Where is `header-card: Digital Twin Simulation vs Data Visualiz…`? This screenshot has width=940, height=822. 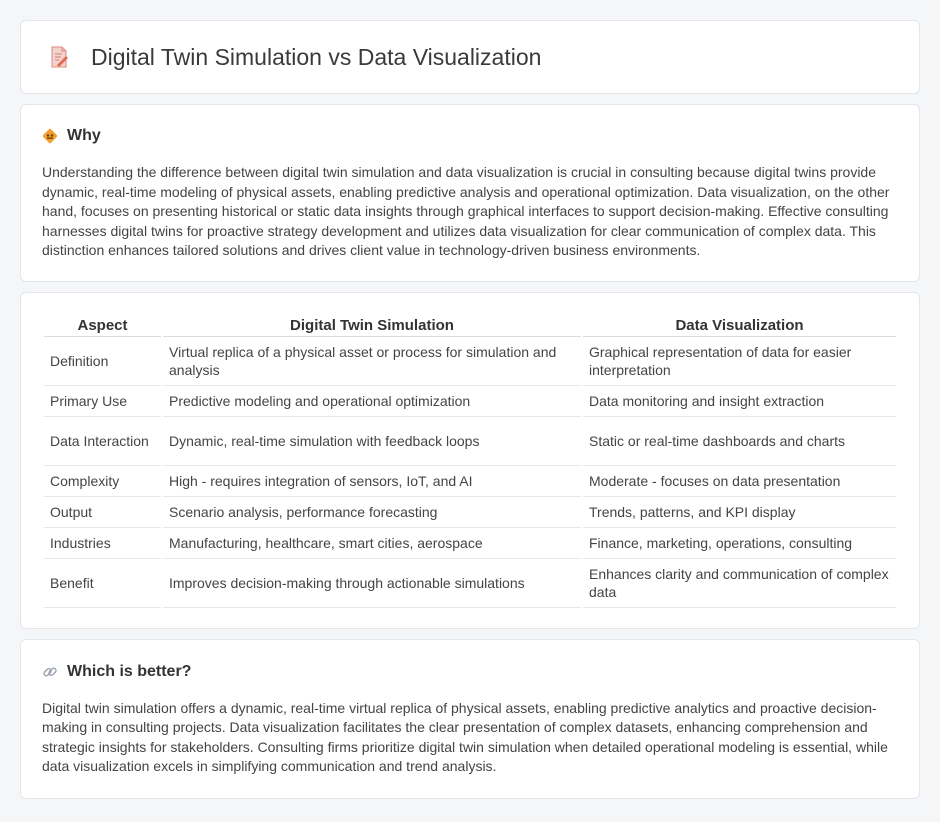
header-card: Digital Twin Simulation vs Data Visualiz… is located at coordinates (470, 57).